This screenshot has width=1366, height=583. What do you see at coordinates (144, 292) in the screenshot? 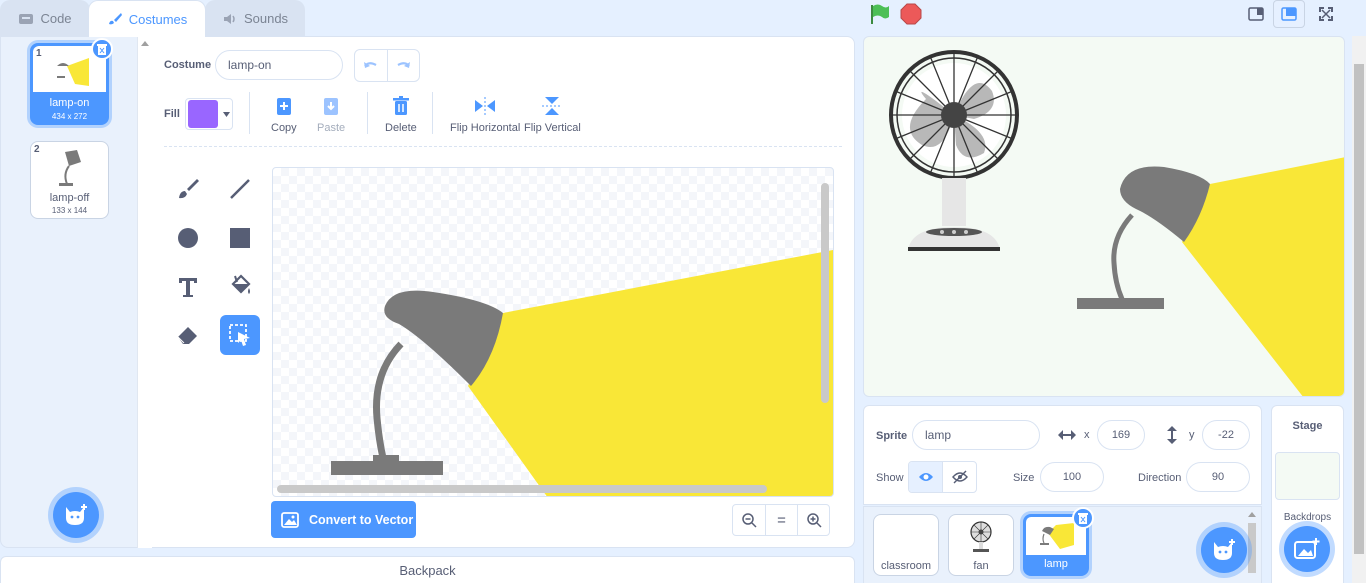
I see `costume-list-scrollbar` at bounding box center [144, 292].